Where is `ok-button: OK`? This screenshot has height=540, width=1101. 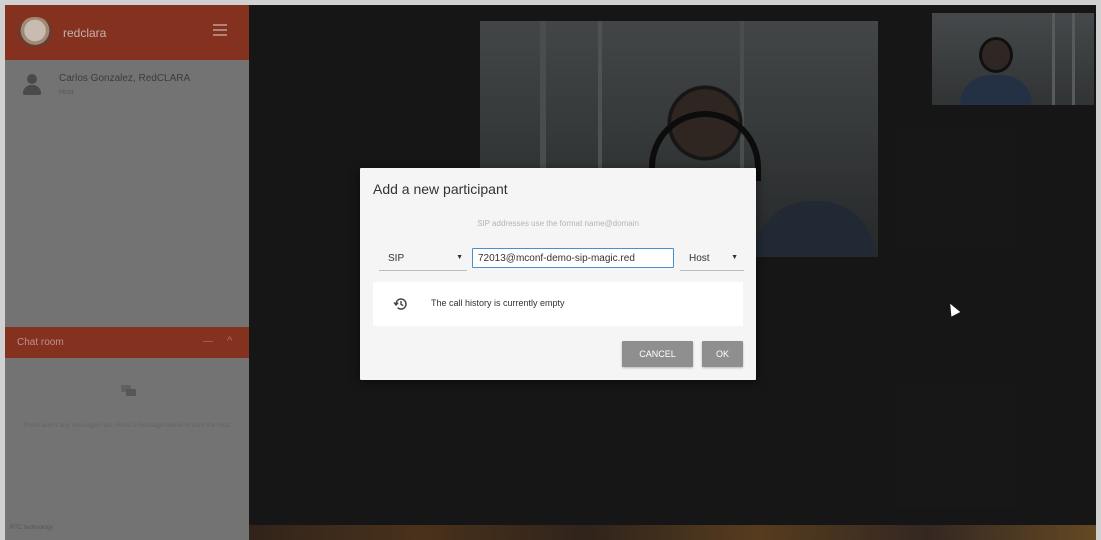 ok-button: OK is located at coordinates (722, 354).